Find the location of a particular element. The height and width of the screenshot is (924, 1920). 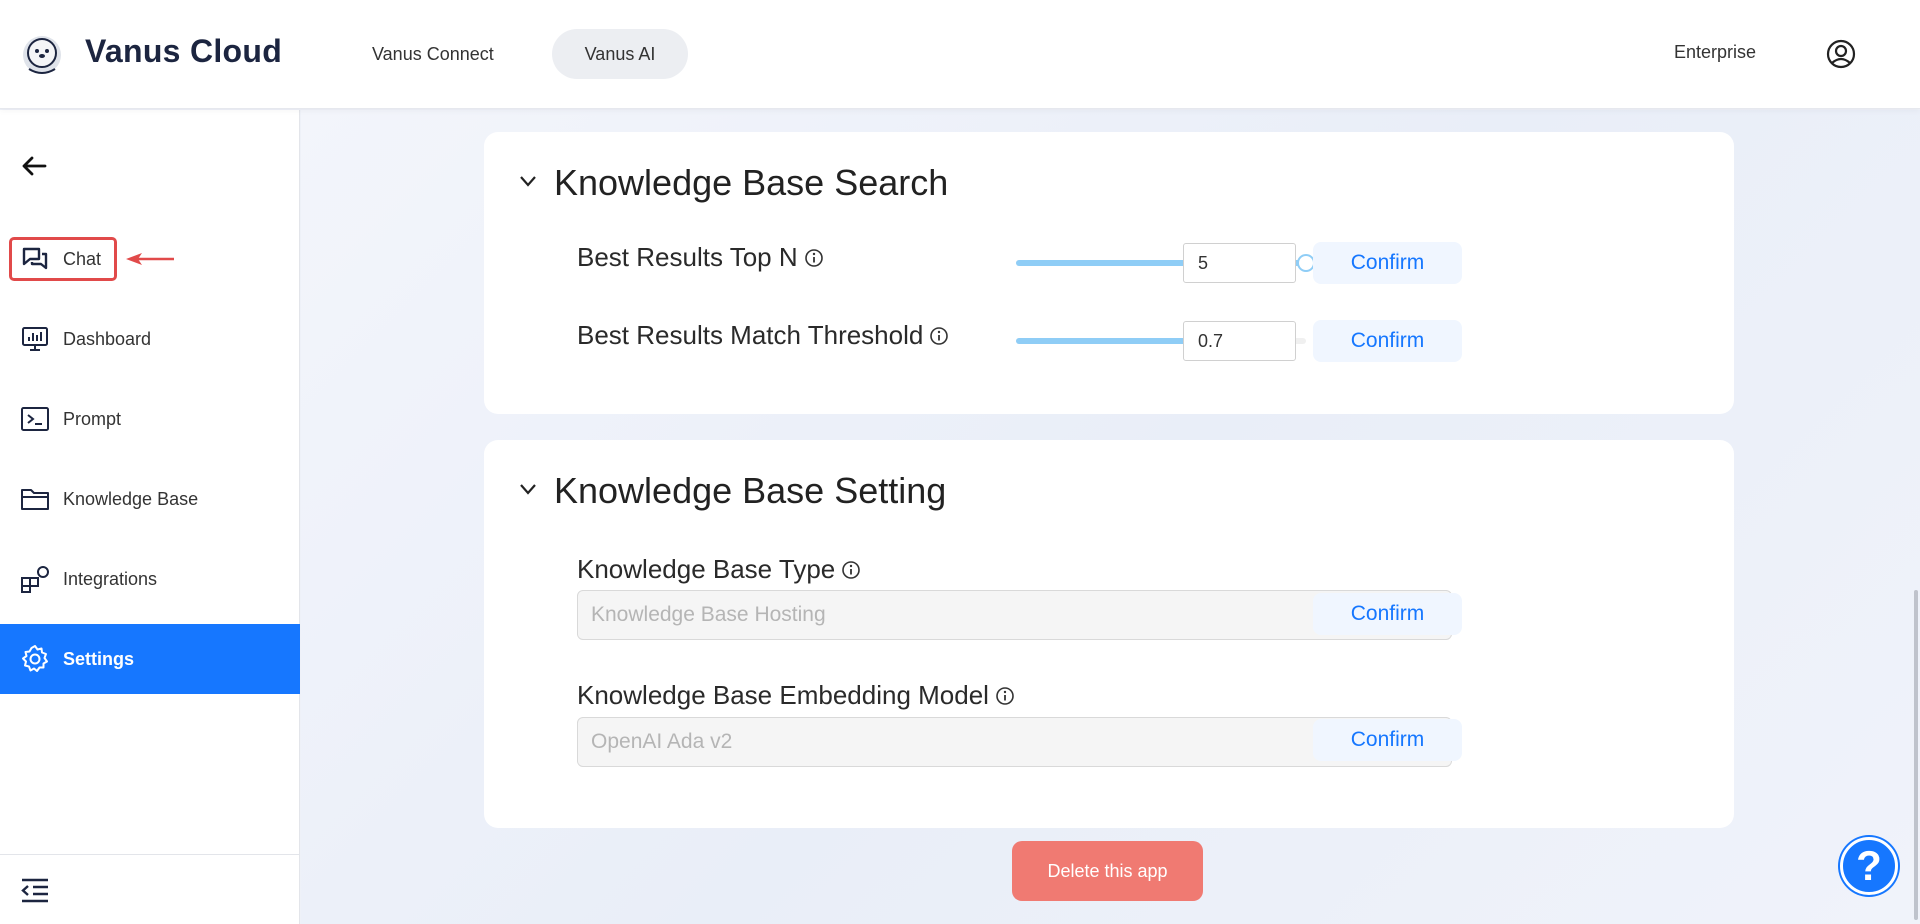

delete-app-button: Delete this app is located at coordinates (1107, 871).